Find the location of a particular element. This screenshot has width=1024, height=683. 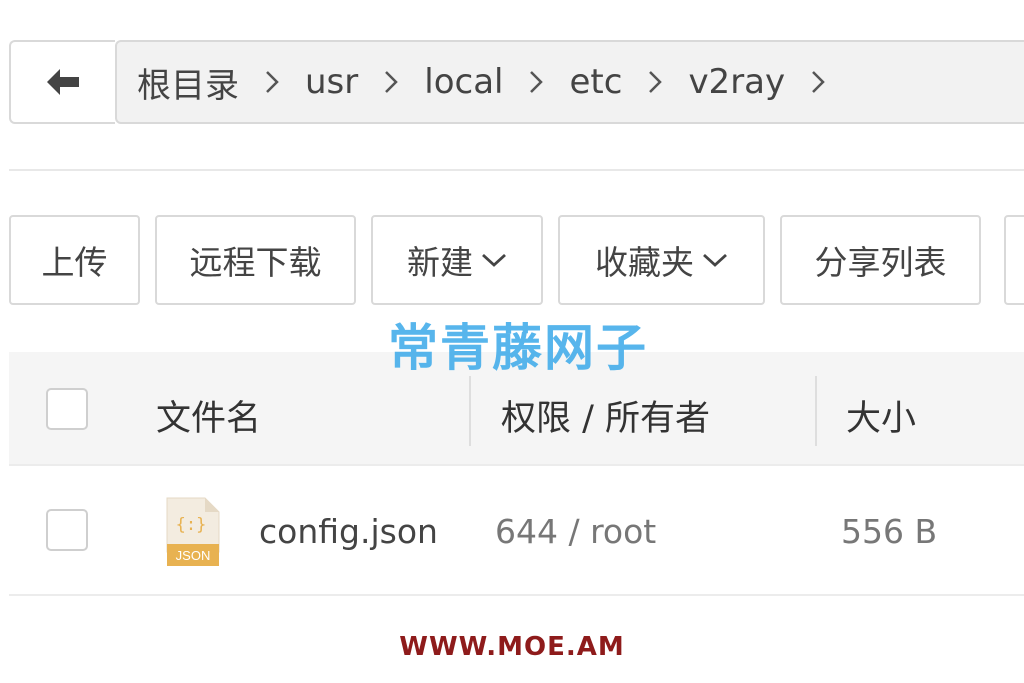

file-name-link: config.json is located at coordinates (348, 531).